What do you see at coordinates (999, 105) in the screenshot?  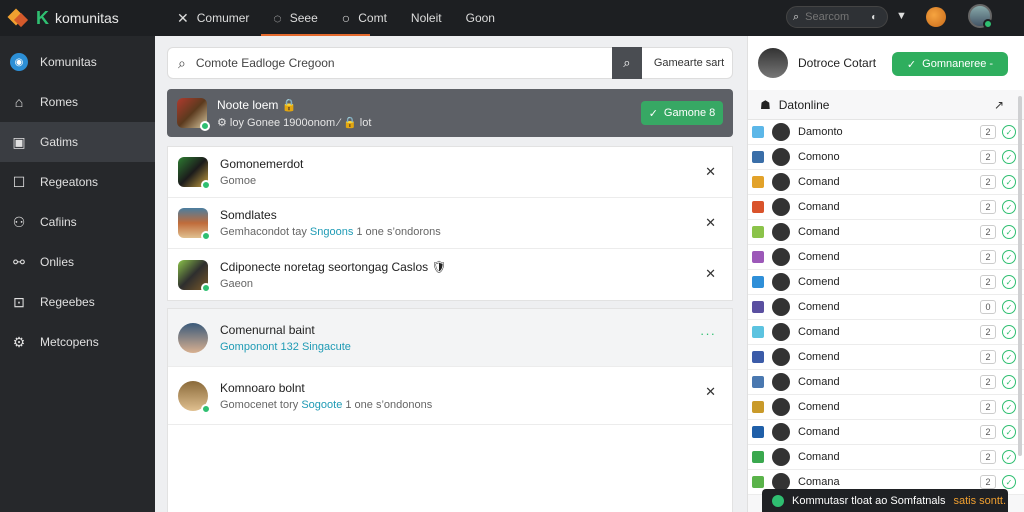 I see `expand-icon: ↗` at bounding box center [999, 105].